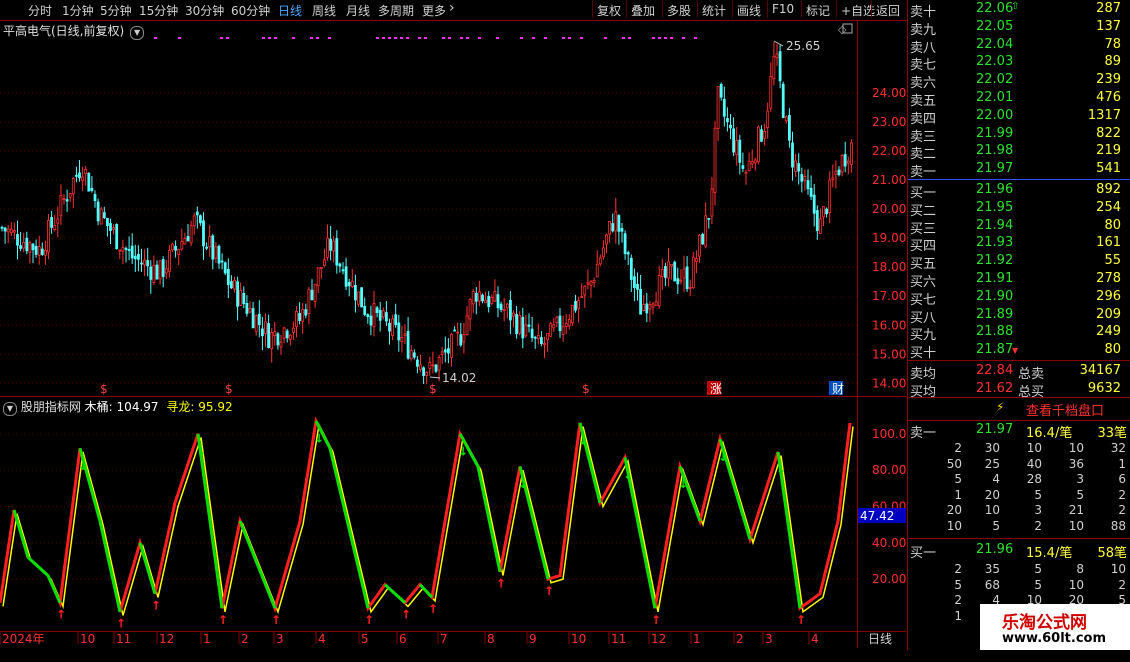 This screenshot has width=1130, height=662. I want to click on order-book-row: 卖八 22.04 78, so click(1019, 46).